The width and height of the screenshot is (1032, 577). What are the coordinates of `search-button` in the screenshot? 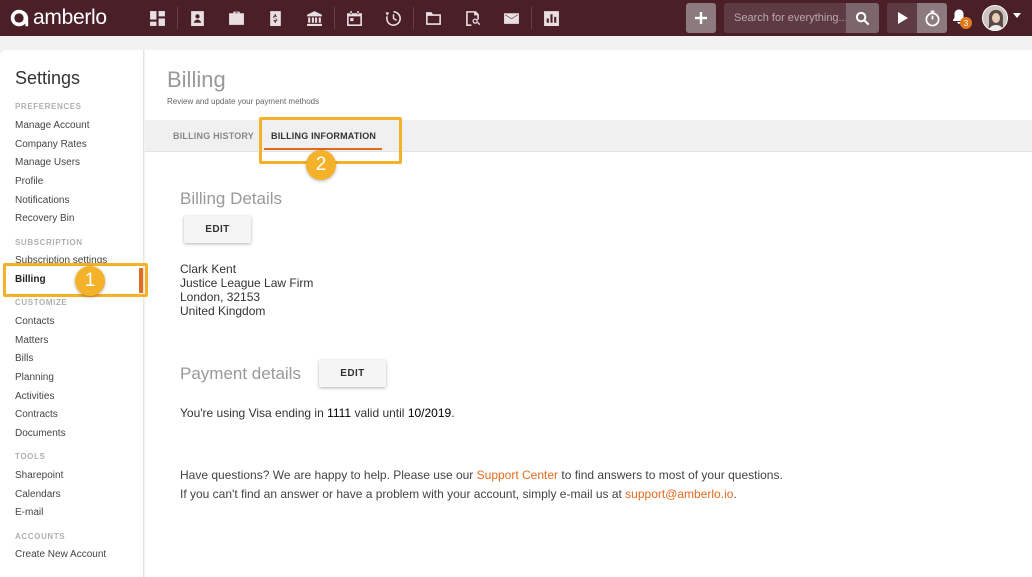 It's located at (862, 18).